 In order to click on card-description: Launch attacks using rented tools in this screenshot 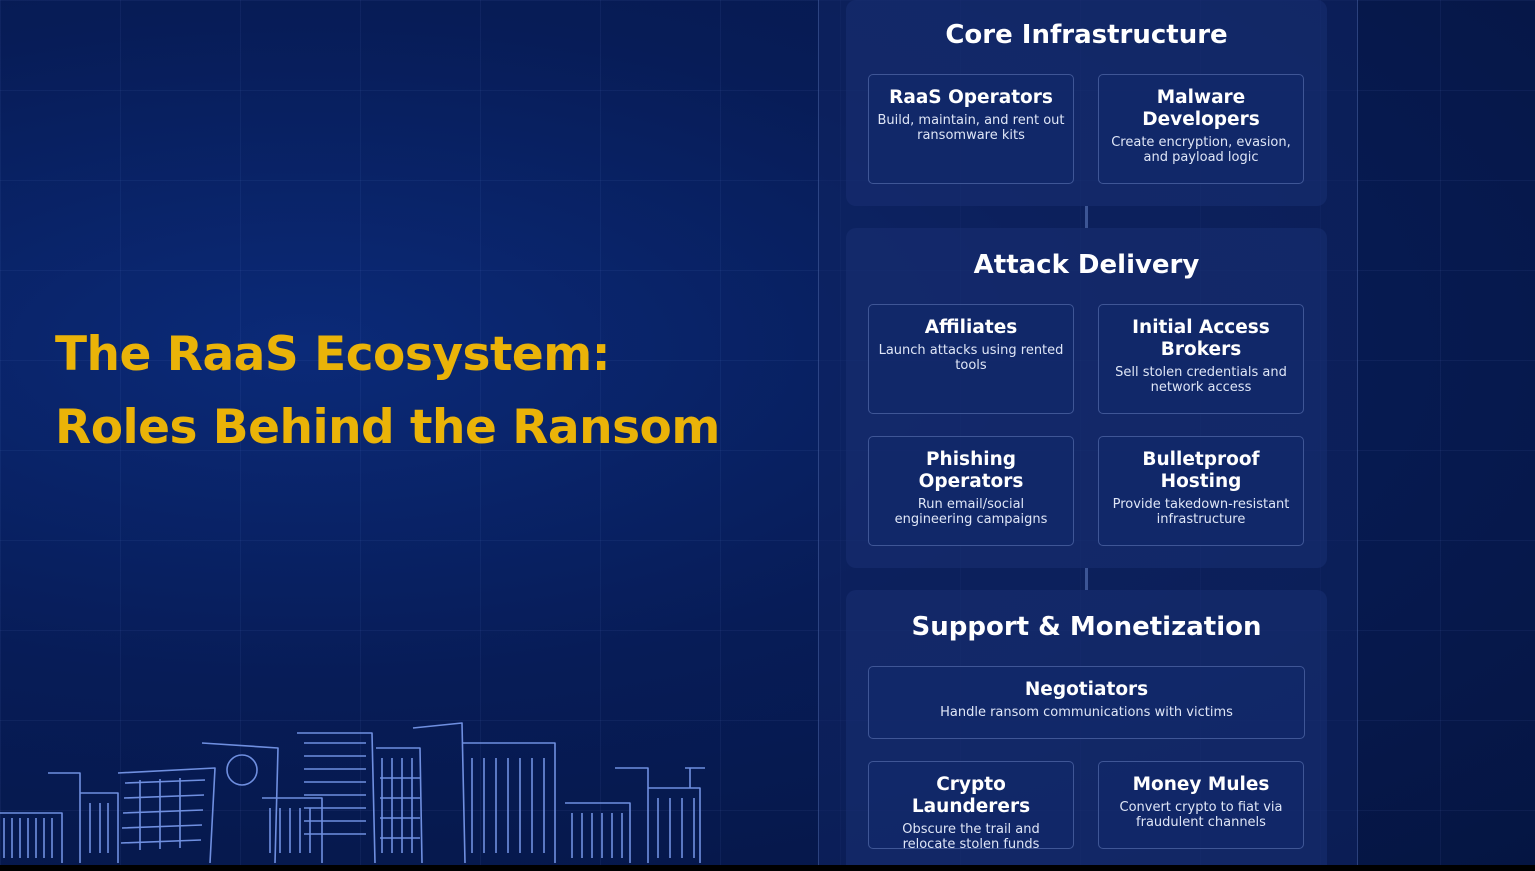, I will do `click(971, 358)`.